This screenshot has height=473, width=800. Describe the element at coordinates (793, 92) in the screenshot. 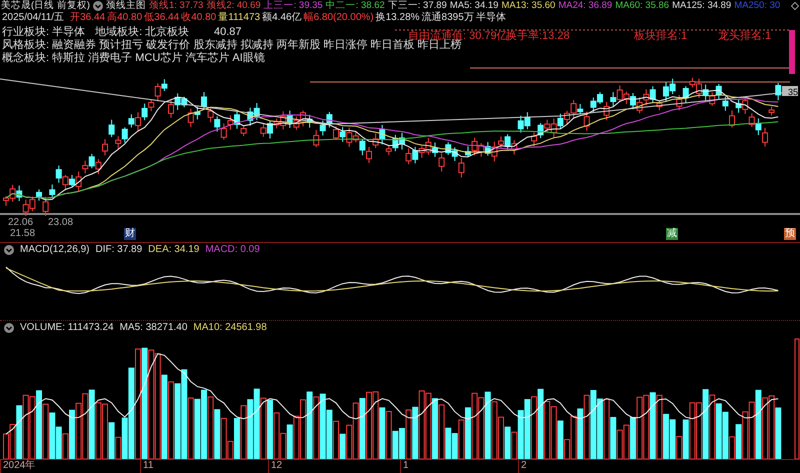

I see `price-axis-label: 35` at that location.